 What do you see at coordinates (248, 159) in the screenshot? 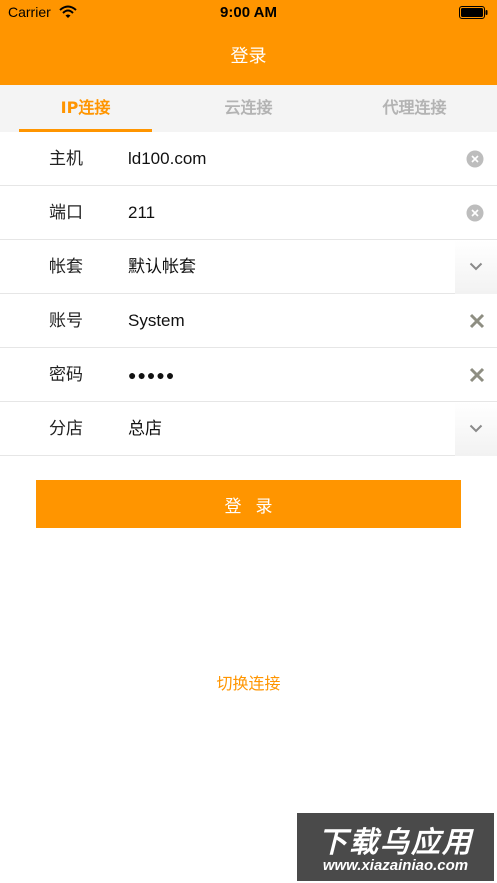
I see `host-row: 主机 ld100.com` at bounding box center [248, 159].